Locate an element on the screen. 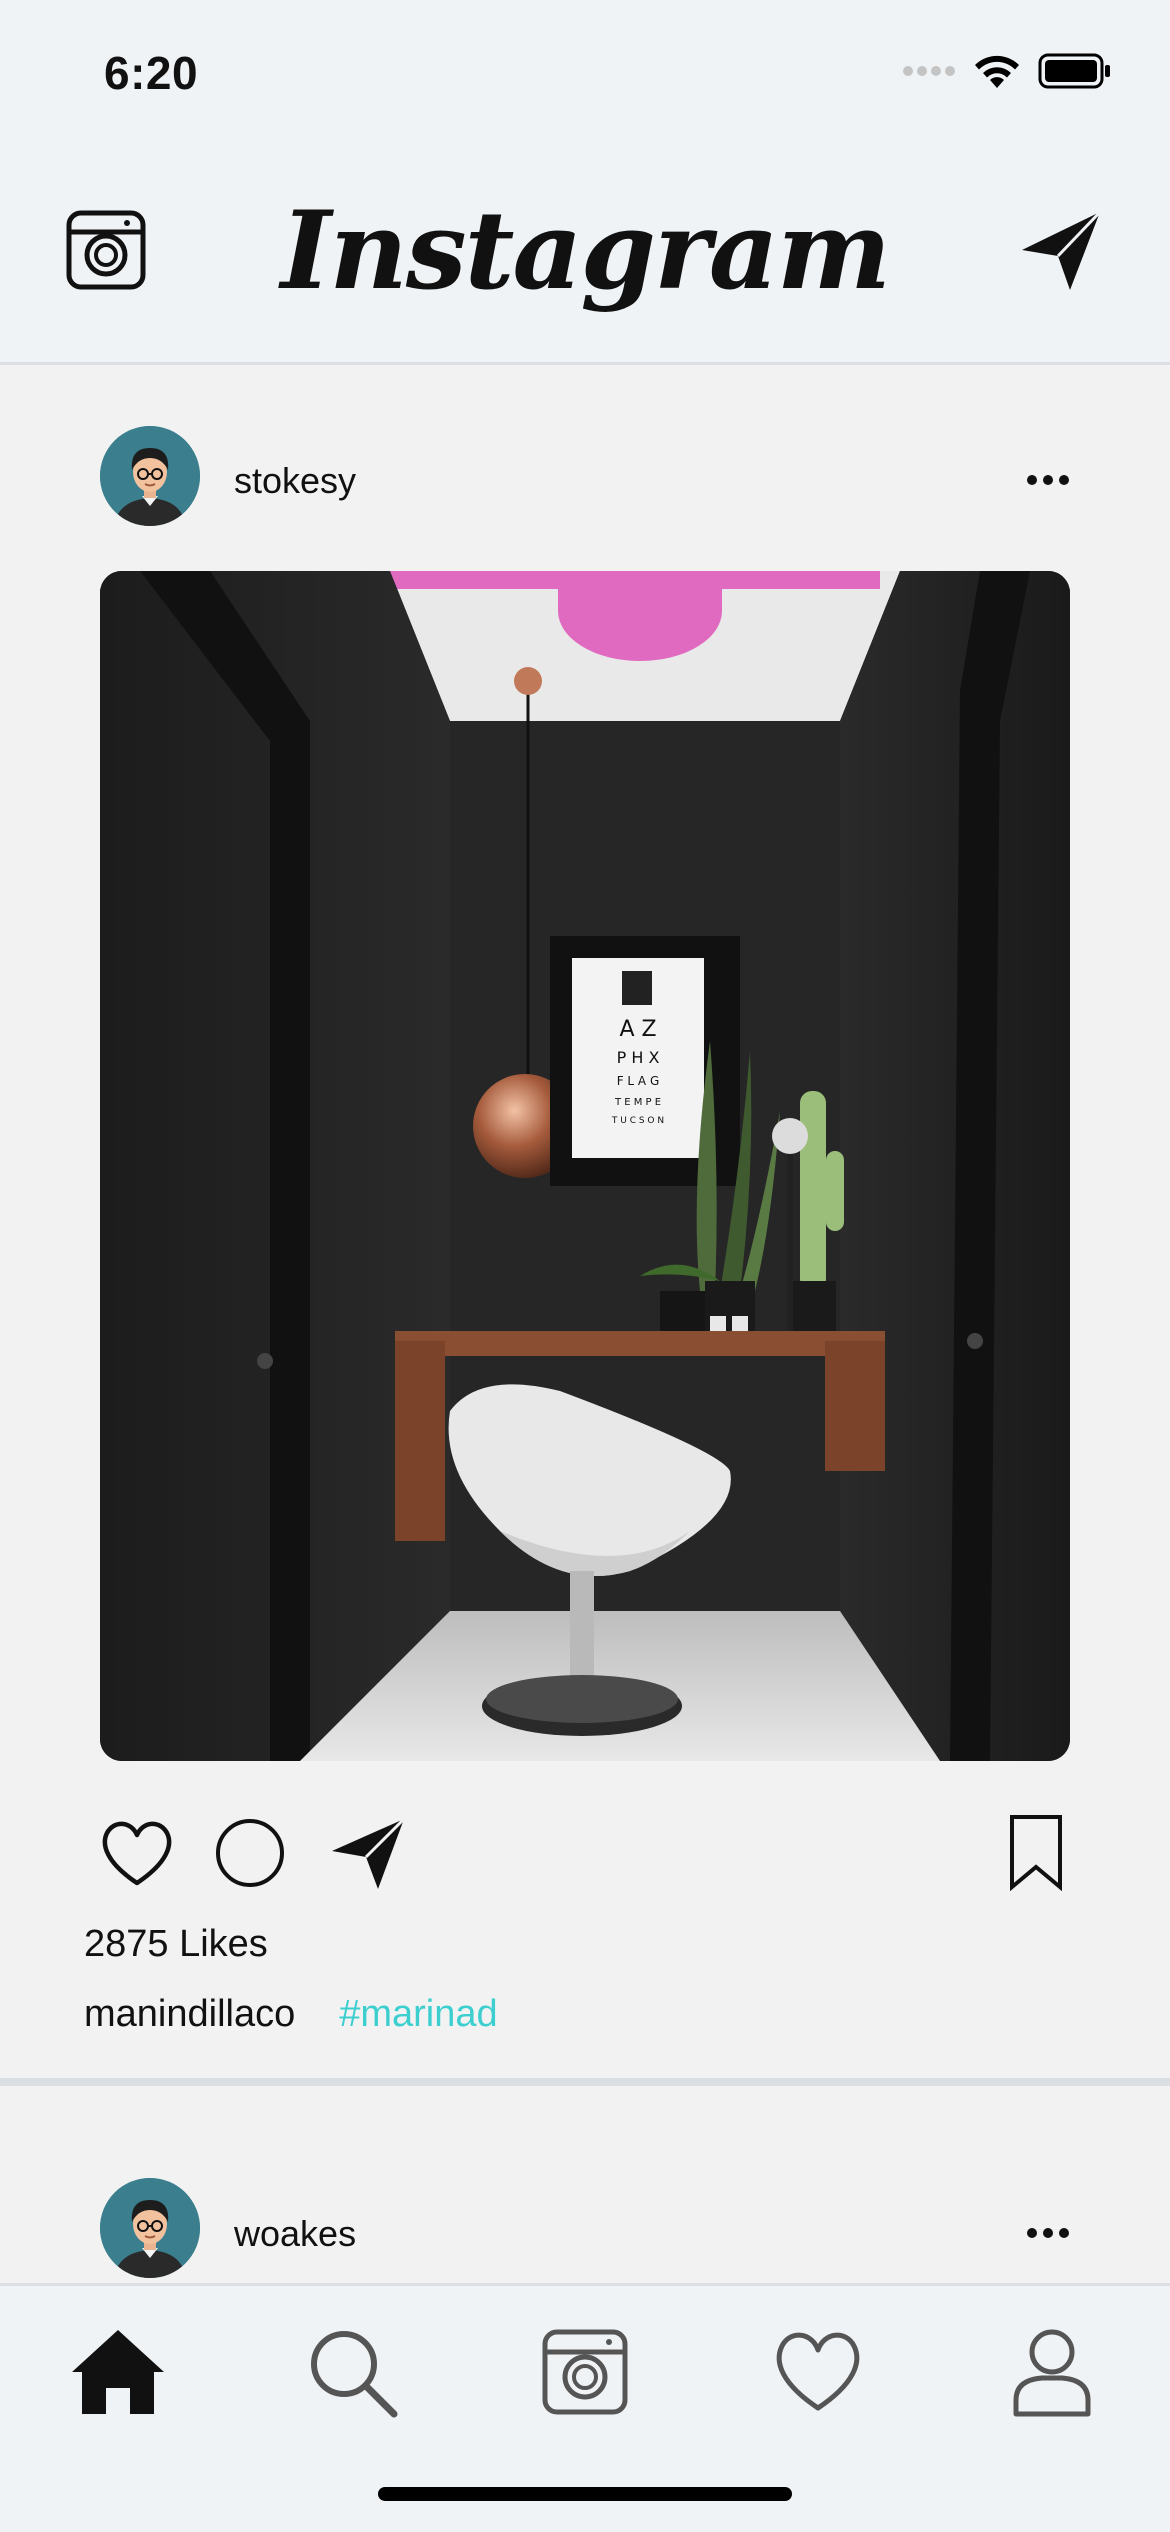 The image size is (1170, 2532). battery-icon is located at coordinates (1074, 71).